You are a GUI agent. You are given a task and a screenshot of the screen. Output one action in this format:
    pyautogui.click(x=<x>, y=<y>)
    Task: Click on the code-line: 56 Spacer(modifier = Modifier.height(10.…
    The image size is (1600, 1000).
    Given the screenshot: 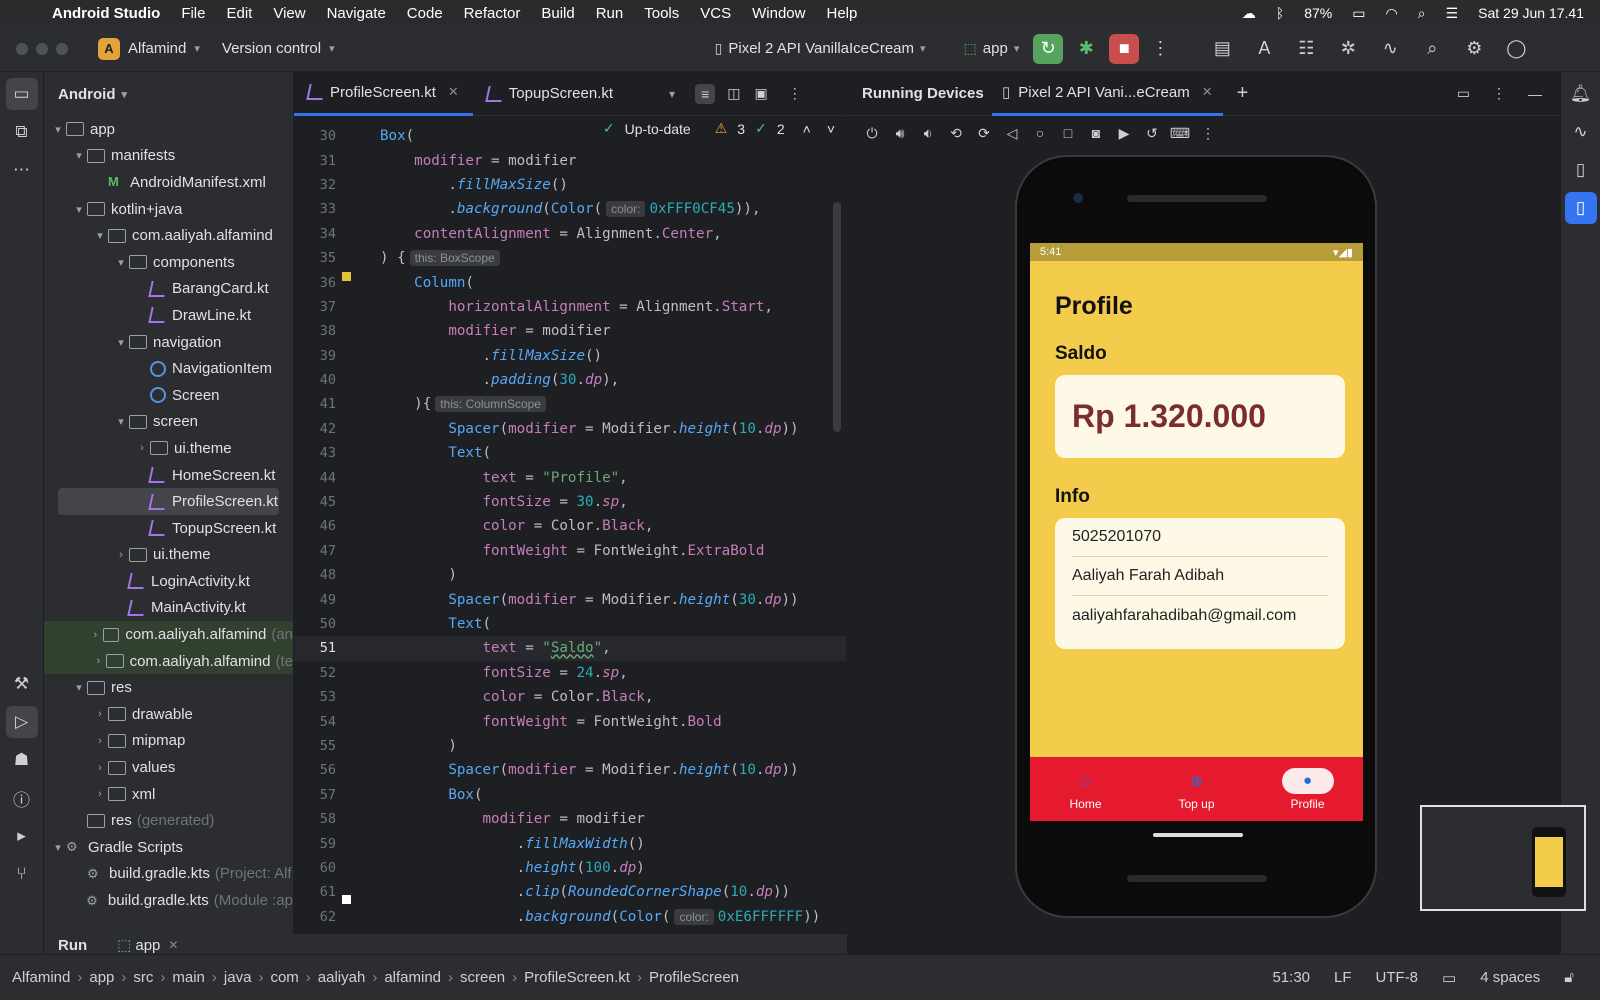 What is the action you would take?
    pyautogui.click(x=570, y=770)
    